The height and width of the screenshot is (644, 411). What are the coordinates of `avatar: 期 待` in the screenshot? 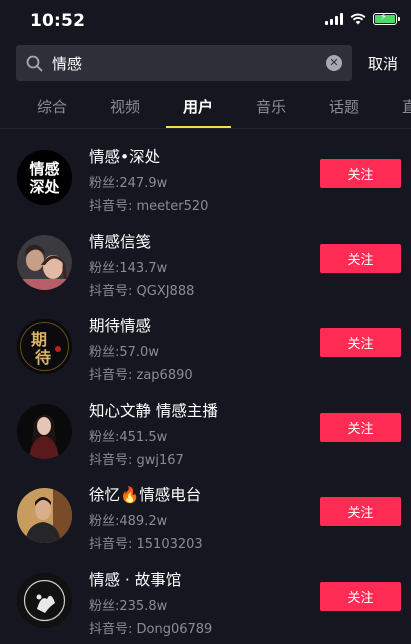 It's located at (44, 346).